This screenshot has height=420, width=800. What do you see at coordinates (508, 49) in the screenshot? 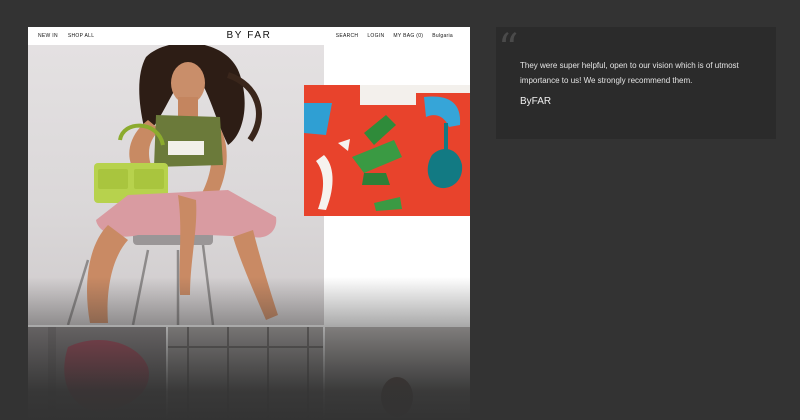
I see `quote-icon: “` at bounding box center [508, 49].